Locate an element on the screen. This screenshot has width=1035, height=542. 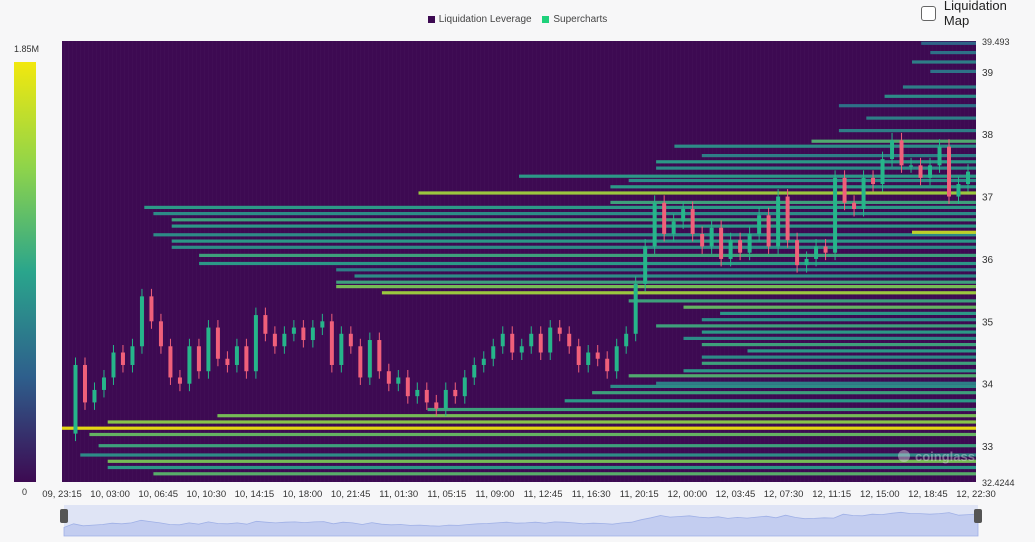
x-tick-label: 11, 16:30 is located at coordinates (591, 494).